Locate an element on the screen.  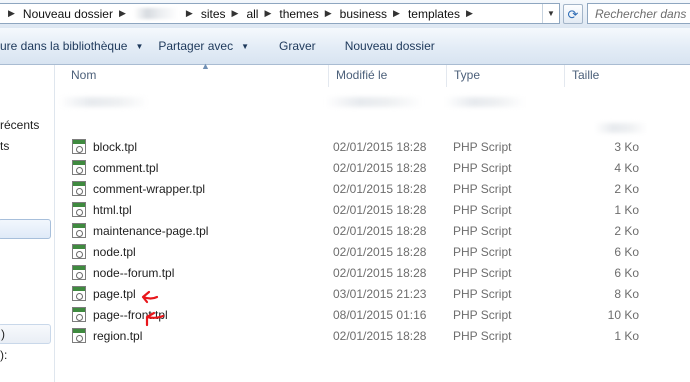
breadcrumb-item: business ▶ is located at coordinates (374, 14).